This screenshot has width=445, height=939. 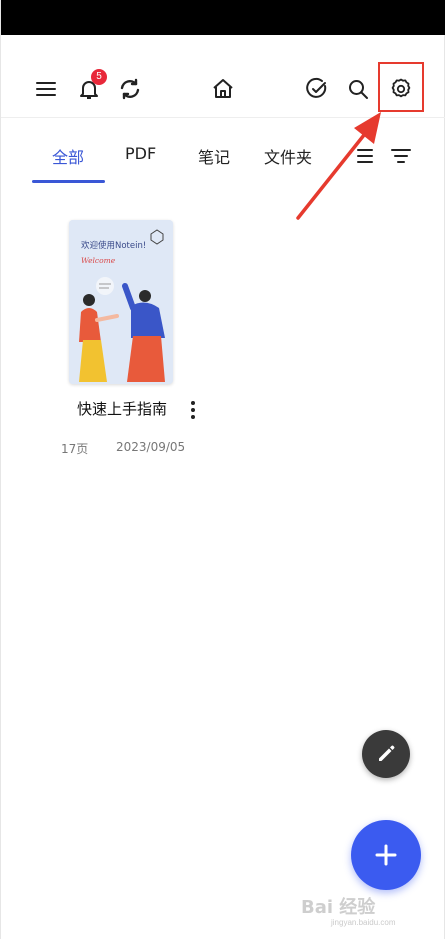 I want to click on list-view-icon, so click(x=365, y=156).